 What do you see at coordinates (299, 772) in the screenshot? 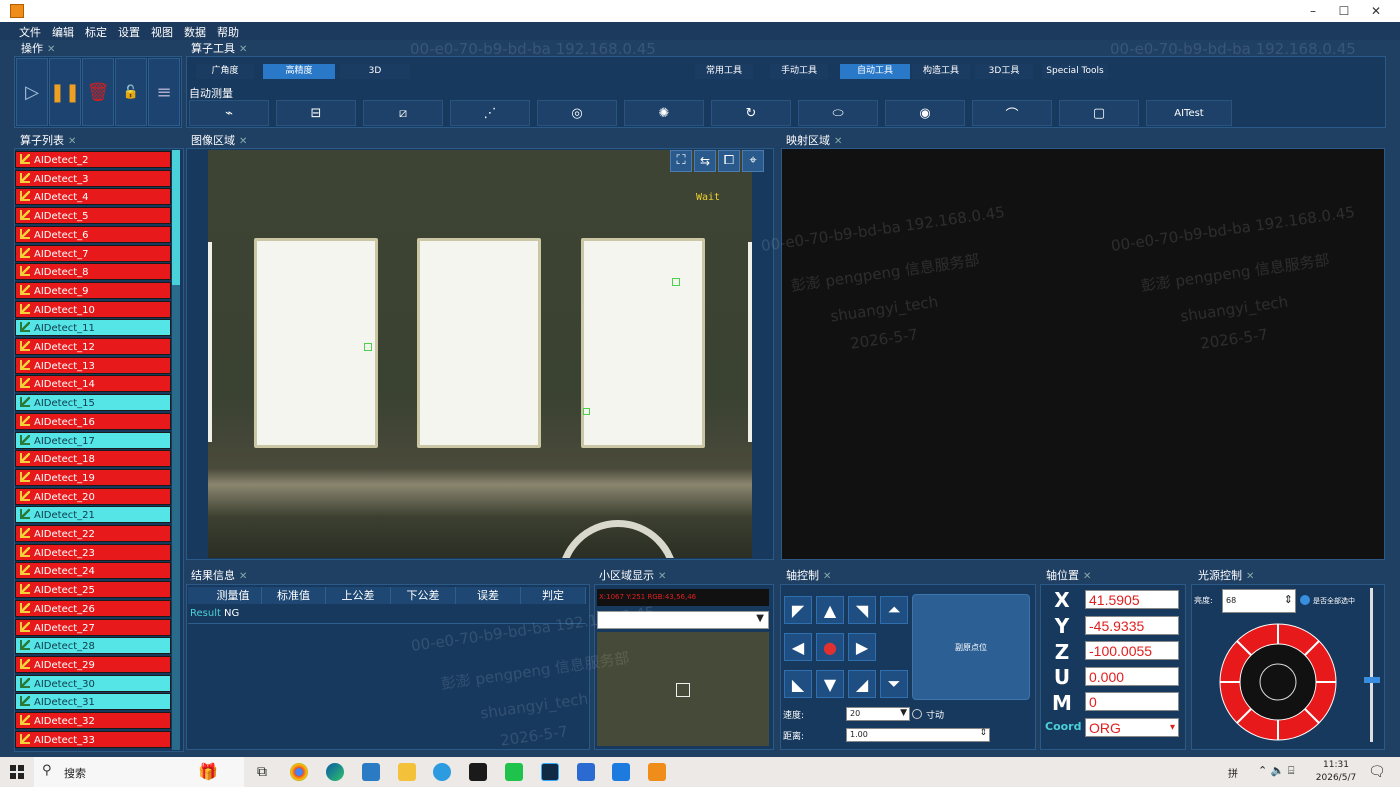
I see `chrome-icon` at bounding box center [299, 772].